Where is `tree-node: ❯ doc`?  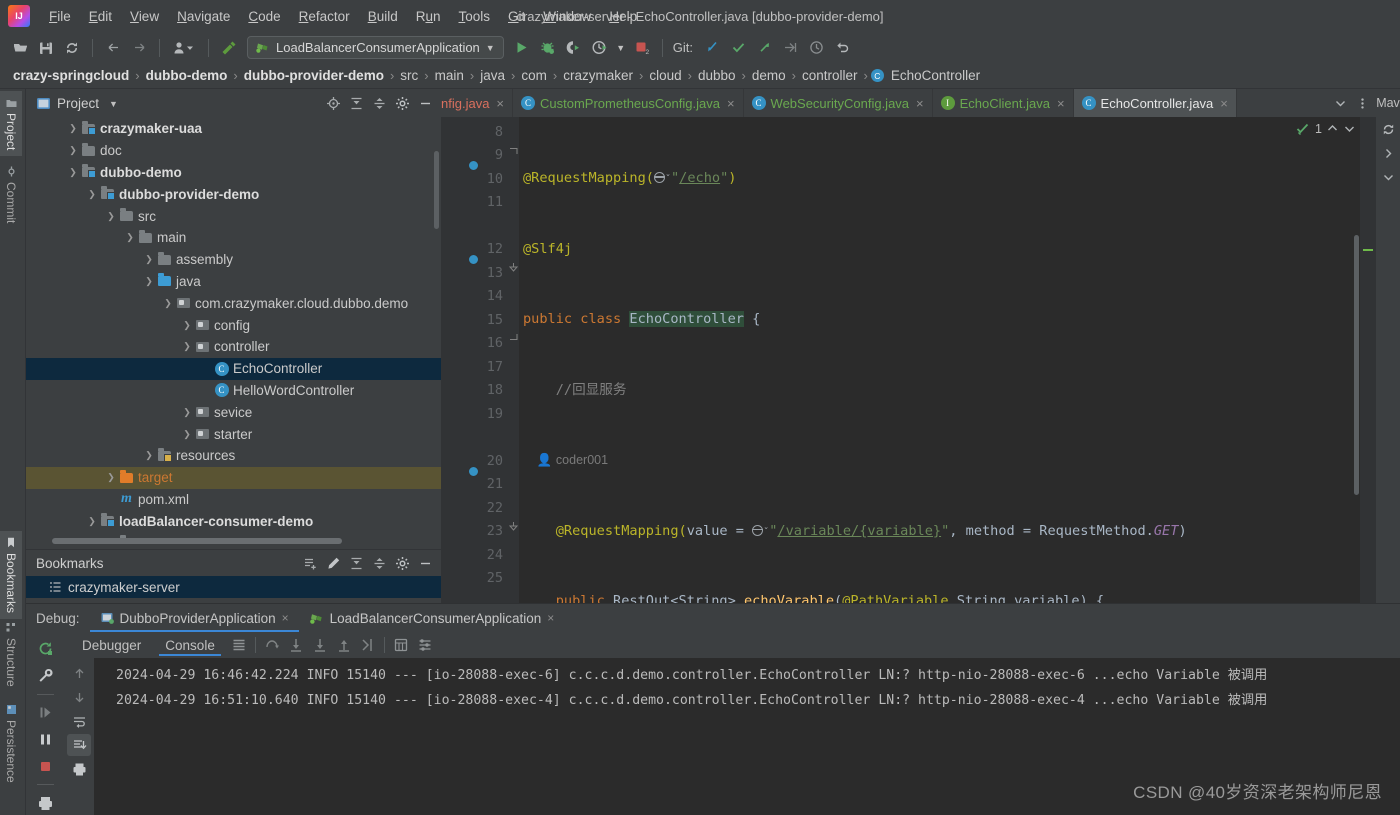 tree-node: ❯ doc is located at coordinates (233, 151).